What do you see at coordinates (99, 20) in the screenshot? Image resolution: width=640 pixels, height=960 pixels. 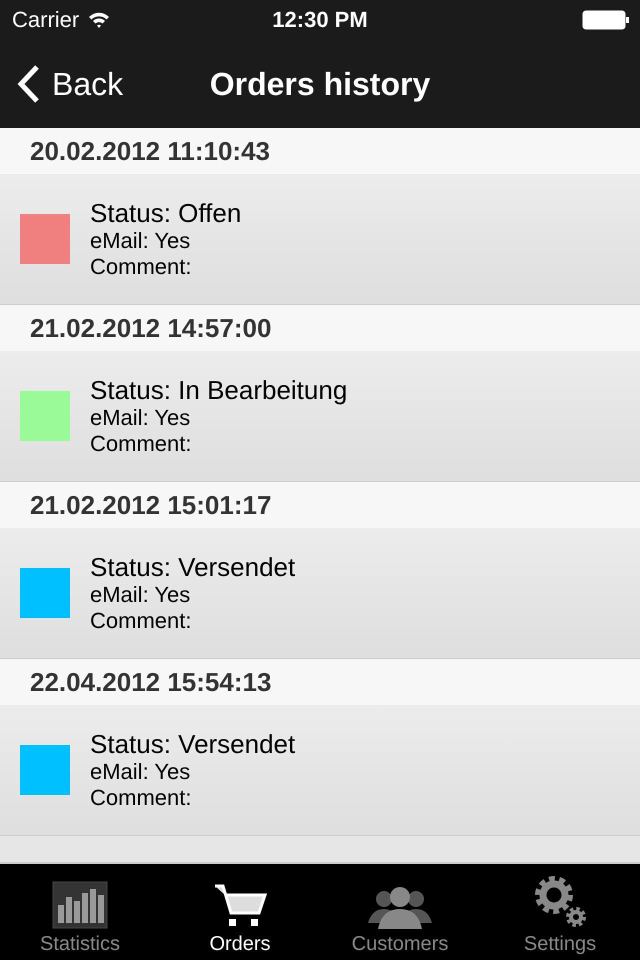 I see `wifi-icon` at bounding box center [99, 20].